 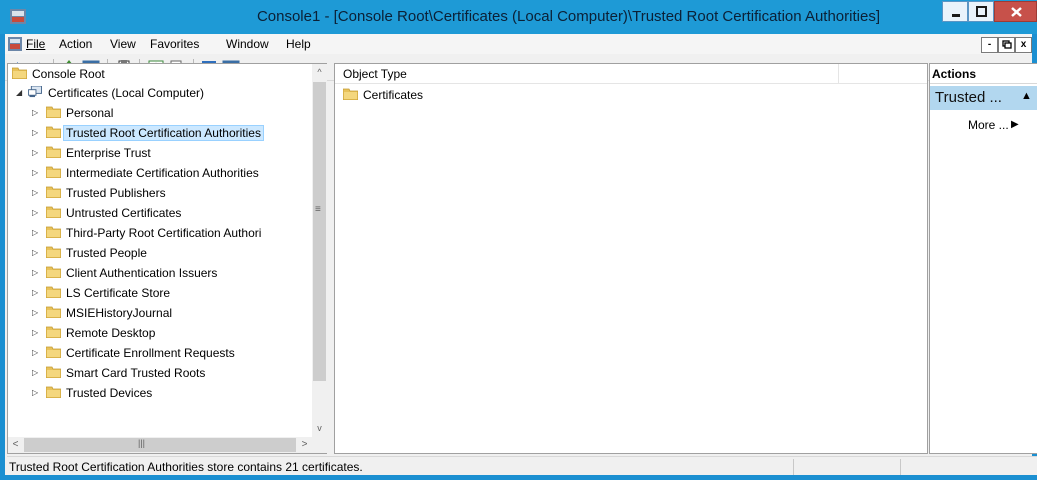 What do you see at coordinates (142, 443) in the screenshot?
I see `hscroll-grip-icon: |||` at bounding box center [142, 443].